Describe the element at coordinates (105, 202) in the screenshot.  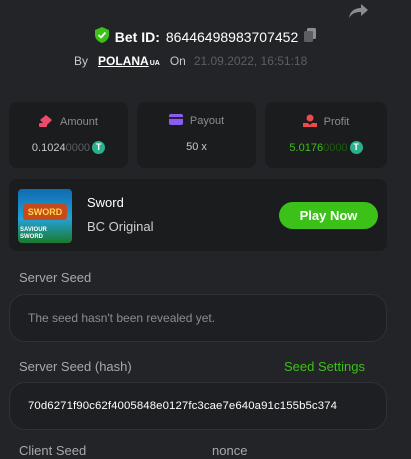
I see `game-name: Sword` at that location.